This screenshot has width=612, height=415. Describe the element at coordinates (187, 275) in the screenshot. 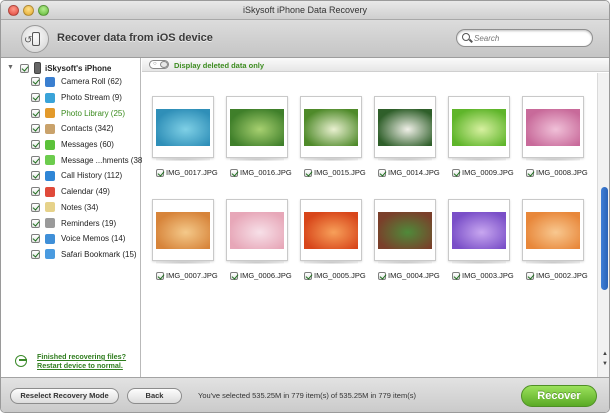

I see `photo-caption: IMG_0007.JPG` at that location.